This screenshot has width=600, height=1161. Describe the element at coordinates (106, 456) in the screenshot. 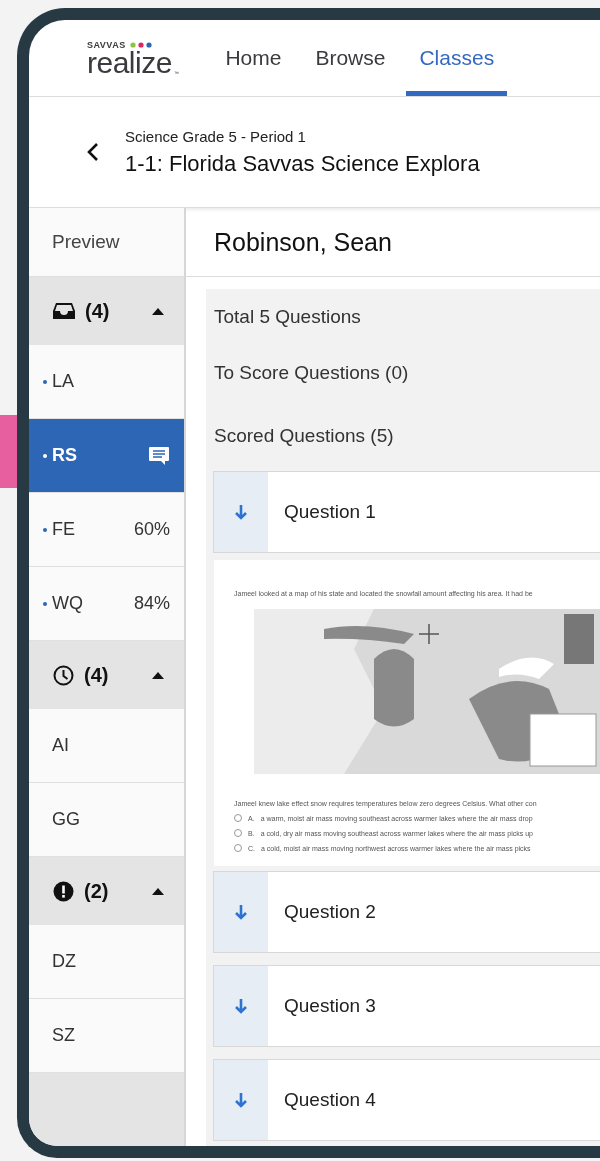

I see `student-item: RS` at that location.